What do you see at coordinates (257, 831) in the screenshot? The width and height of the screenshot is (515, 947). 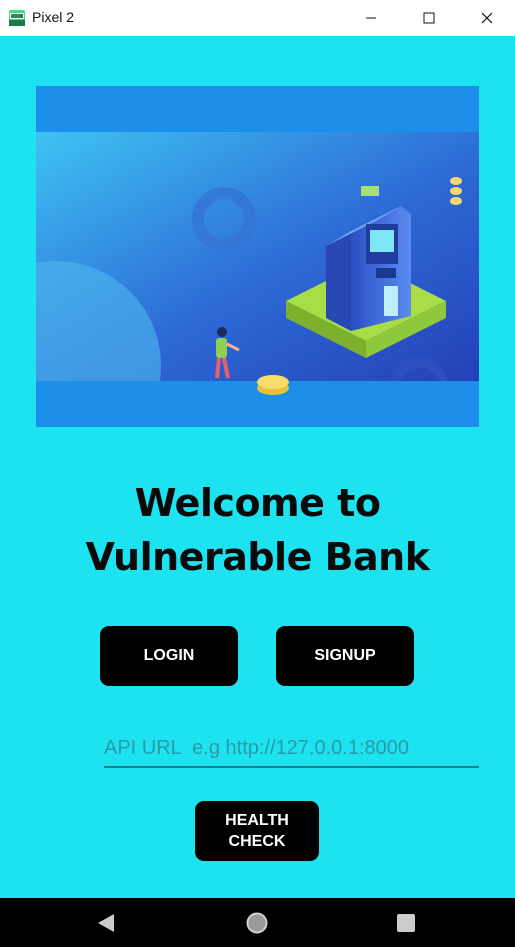 I see `health-check-button: HEALTH CHECK` at bounding box center [257, 831].